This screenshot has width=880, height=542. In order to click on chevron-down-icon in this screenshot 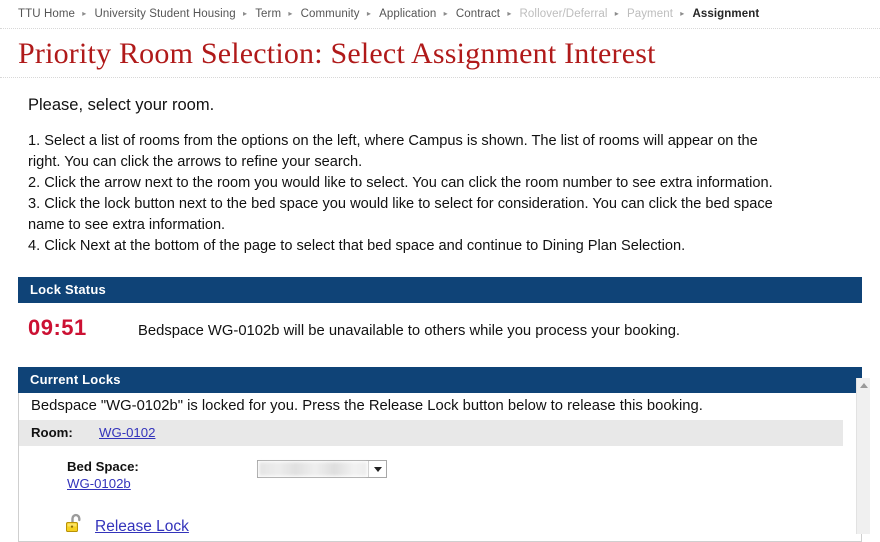, I will do `click(377, 469)`.